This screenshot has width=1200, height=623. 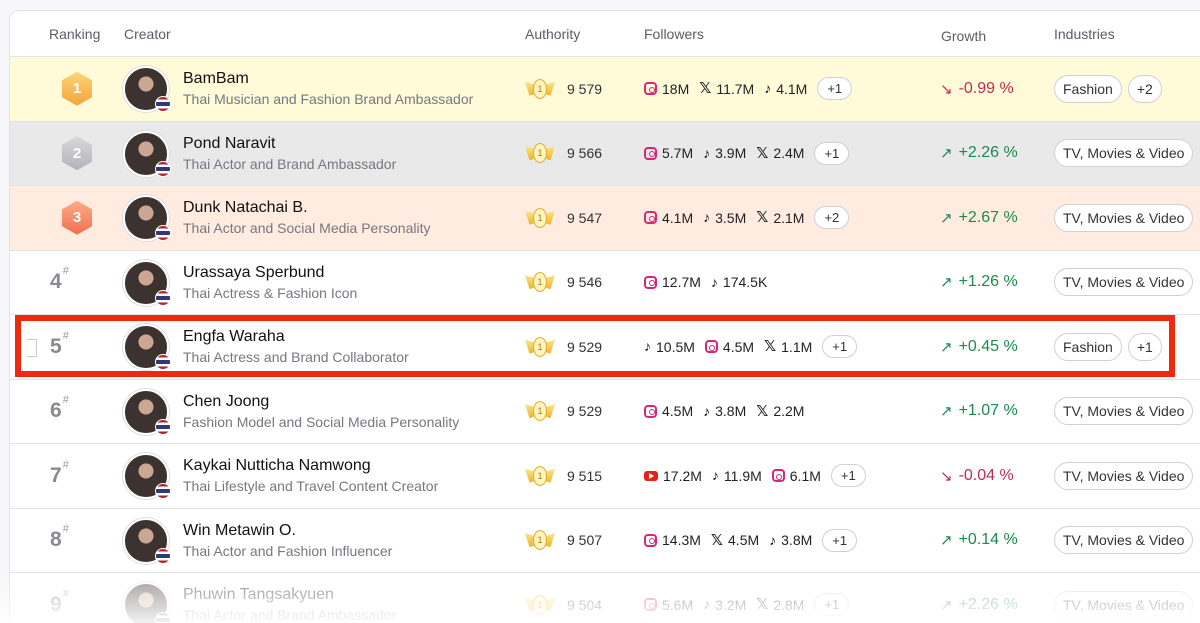 What do you see at coordinates (737, 476) in the screenshot?
I see `follower-stat: ♪ 11.9M` at bounding box center [737, 476].